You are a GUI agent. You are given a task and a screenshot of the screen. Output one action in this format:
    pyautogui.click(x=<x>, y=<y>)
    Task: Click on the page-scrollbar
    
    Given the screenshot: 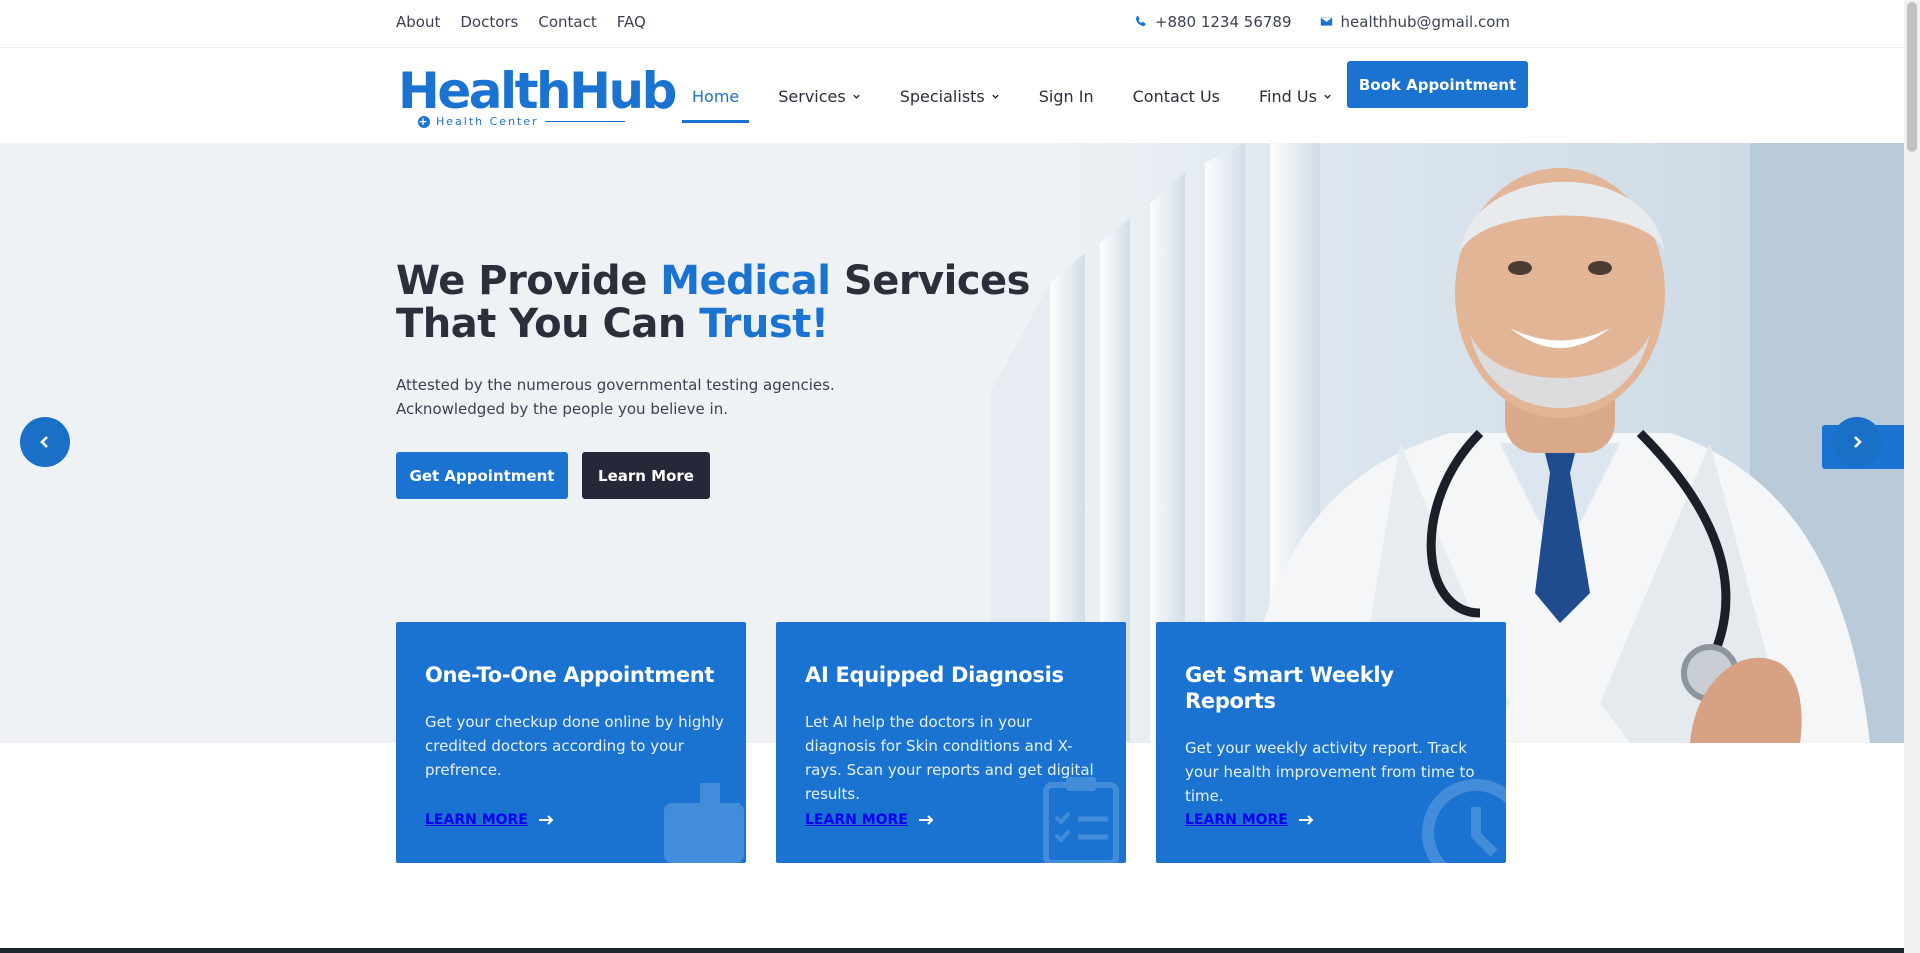 What is the action you would take?
    pyautogui.click(x=1912, y=476)
    